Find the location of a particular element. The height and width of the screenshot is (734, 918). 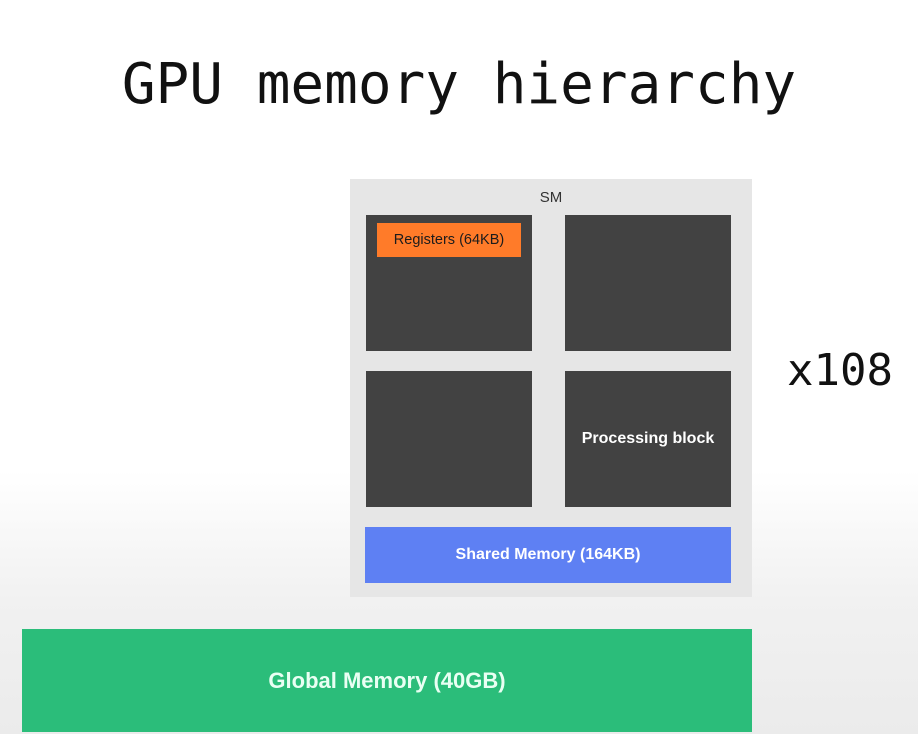

slide-title: GPU memory hierarchy is located at coordinates (459, 84).